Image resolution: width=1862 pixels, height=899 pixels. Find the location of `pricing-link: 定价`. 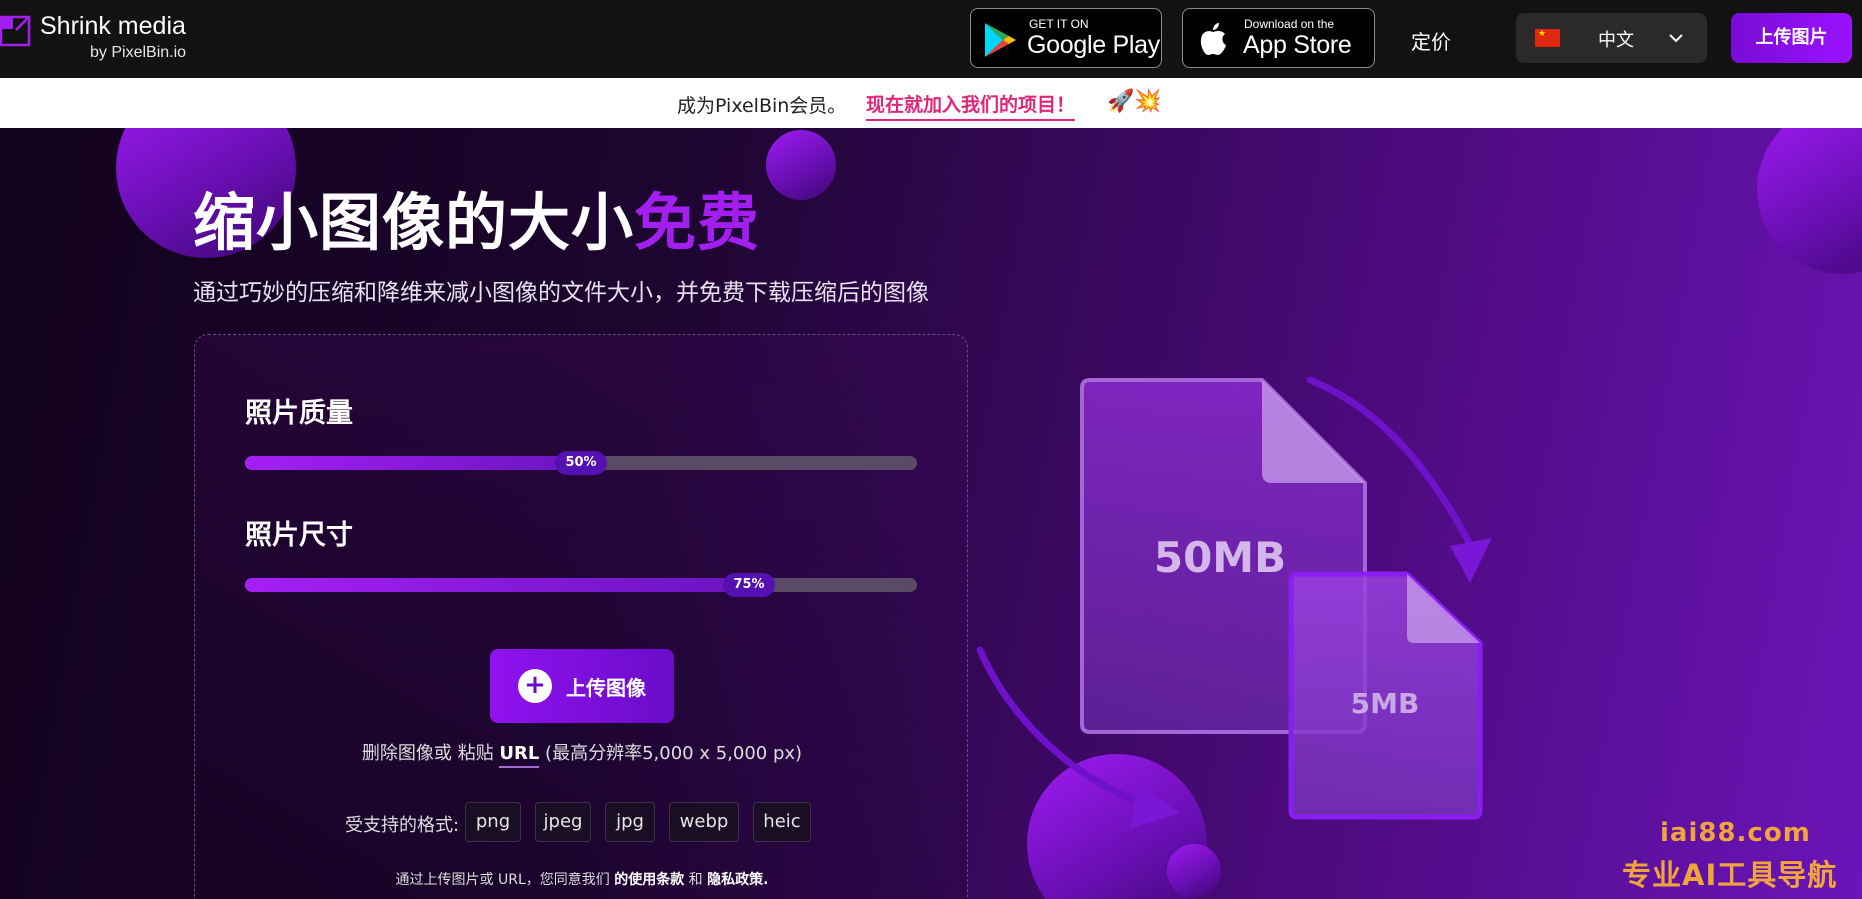

pricing-link: 定价 is located at coordinates (1431, 40).